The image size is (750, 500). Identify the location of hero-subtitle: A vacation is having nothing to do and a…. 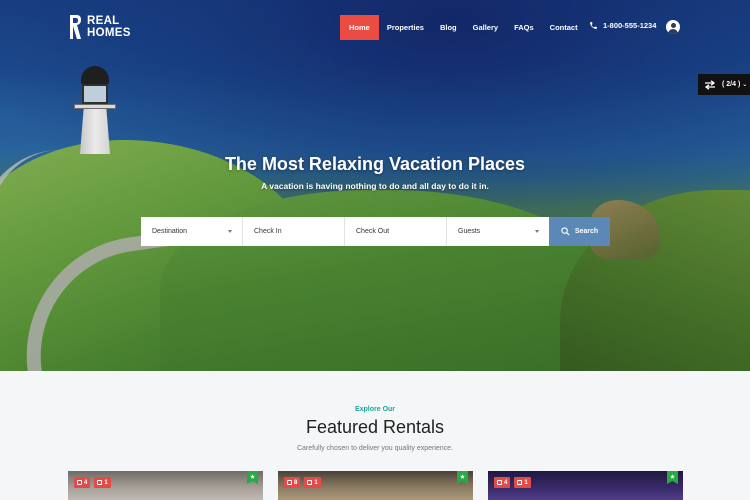
(375, 186).